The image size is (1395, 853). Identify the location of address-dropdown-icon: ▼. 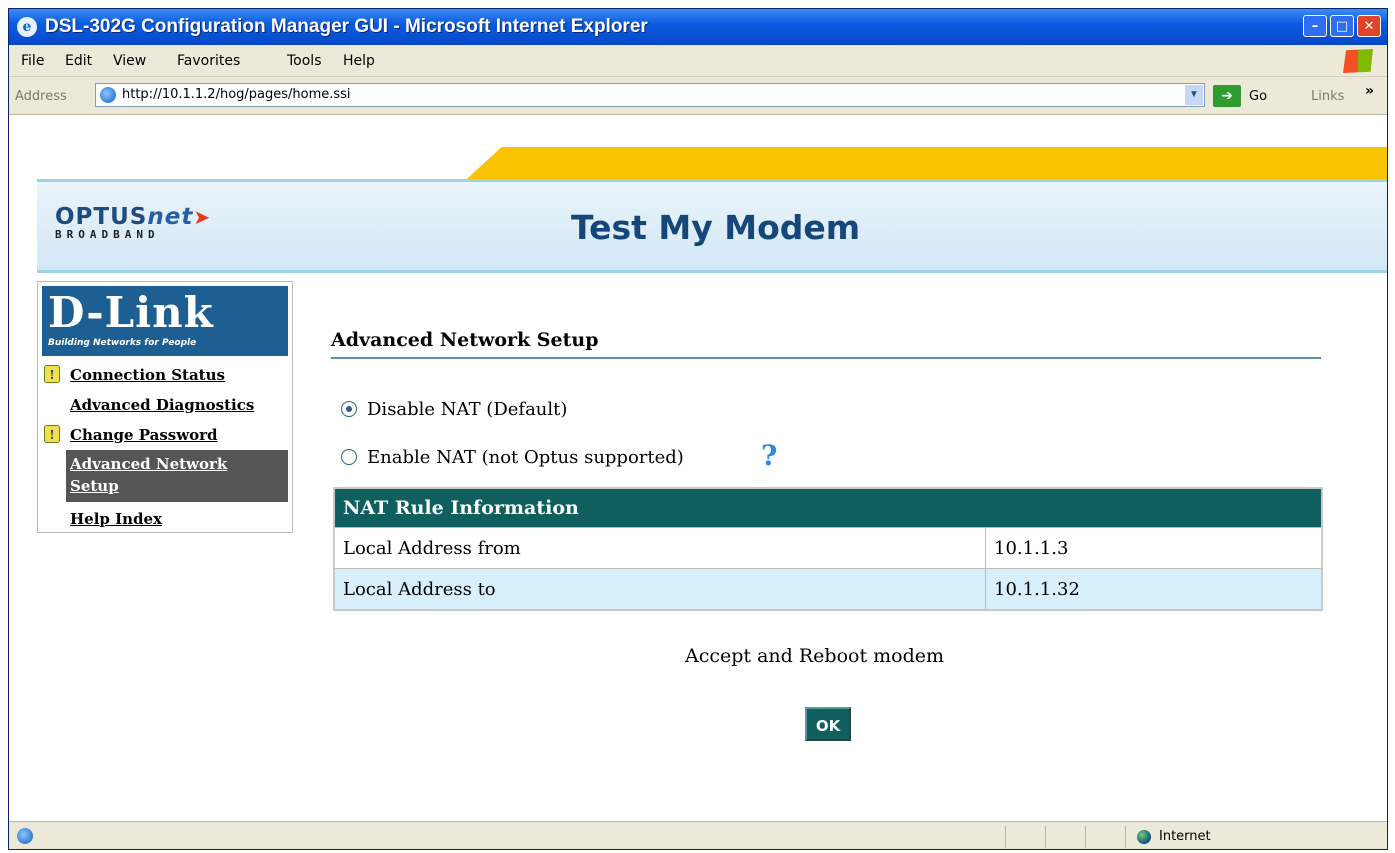
(1194, 95).